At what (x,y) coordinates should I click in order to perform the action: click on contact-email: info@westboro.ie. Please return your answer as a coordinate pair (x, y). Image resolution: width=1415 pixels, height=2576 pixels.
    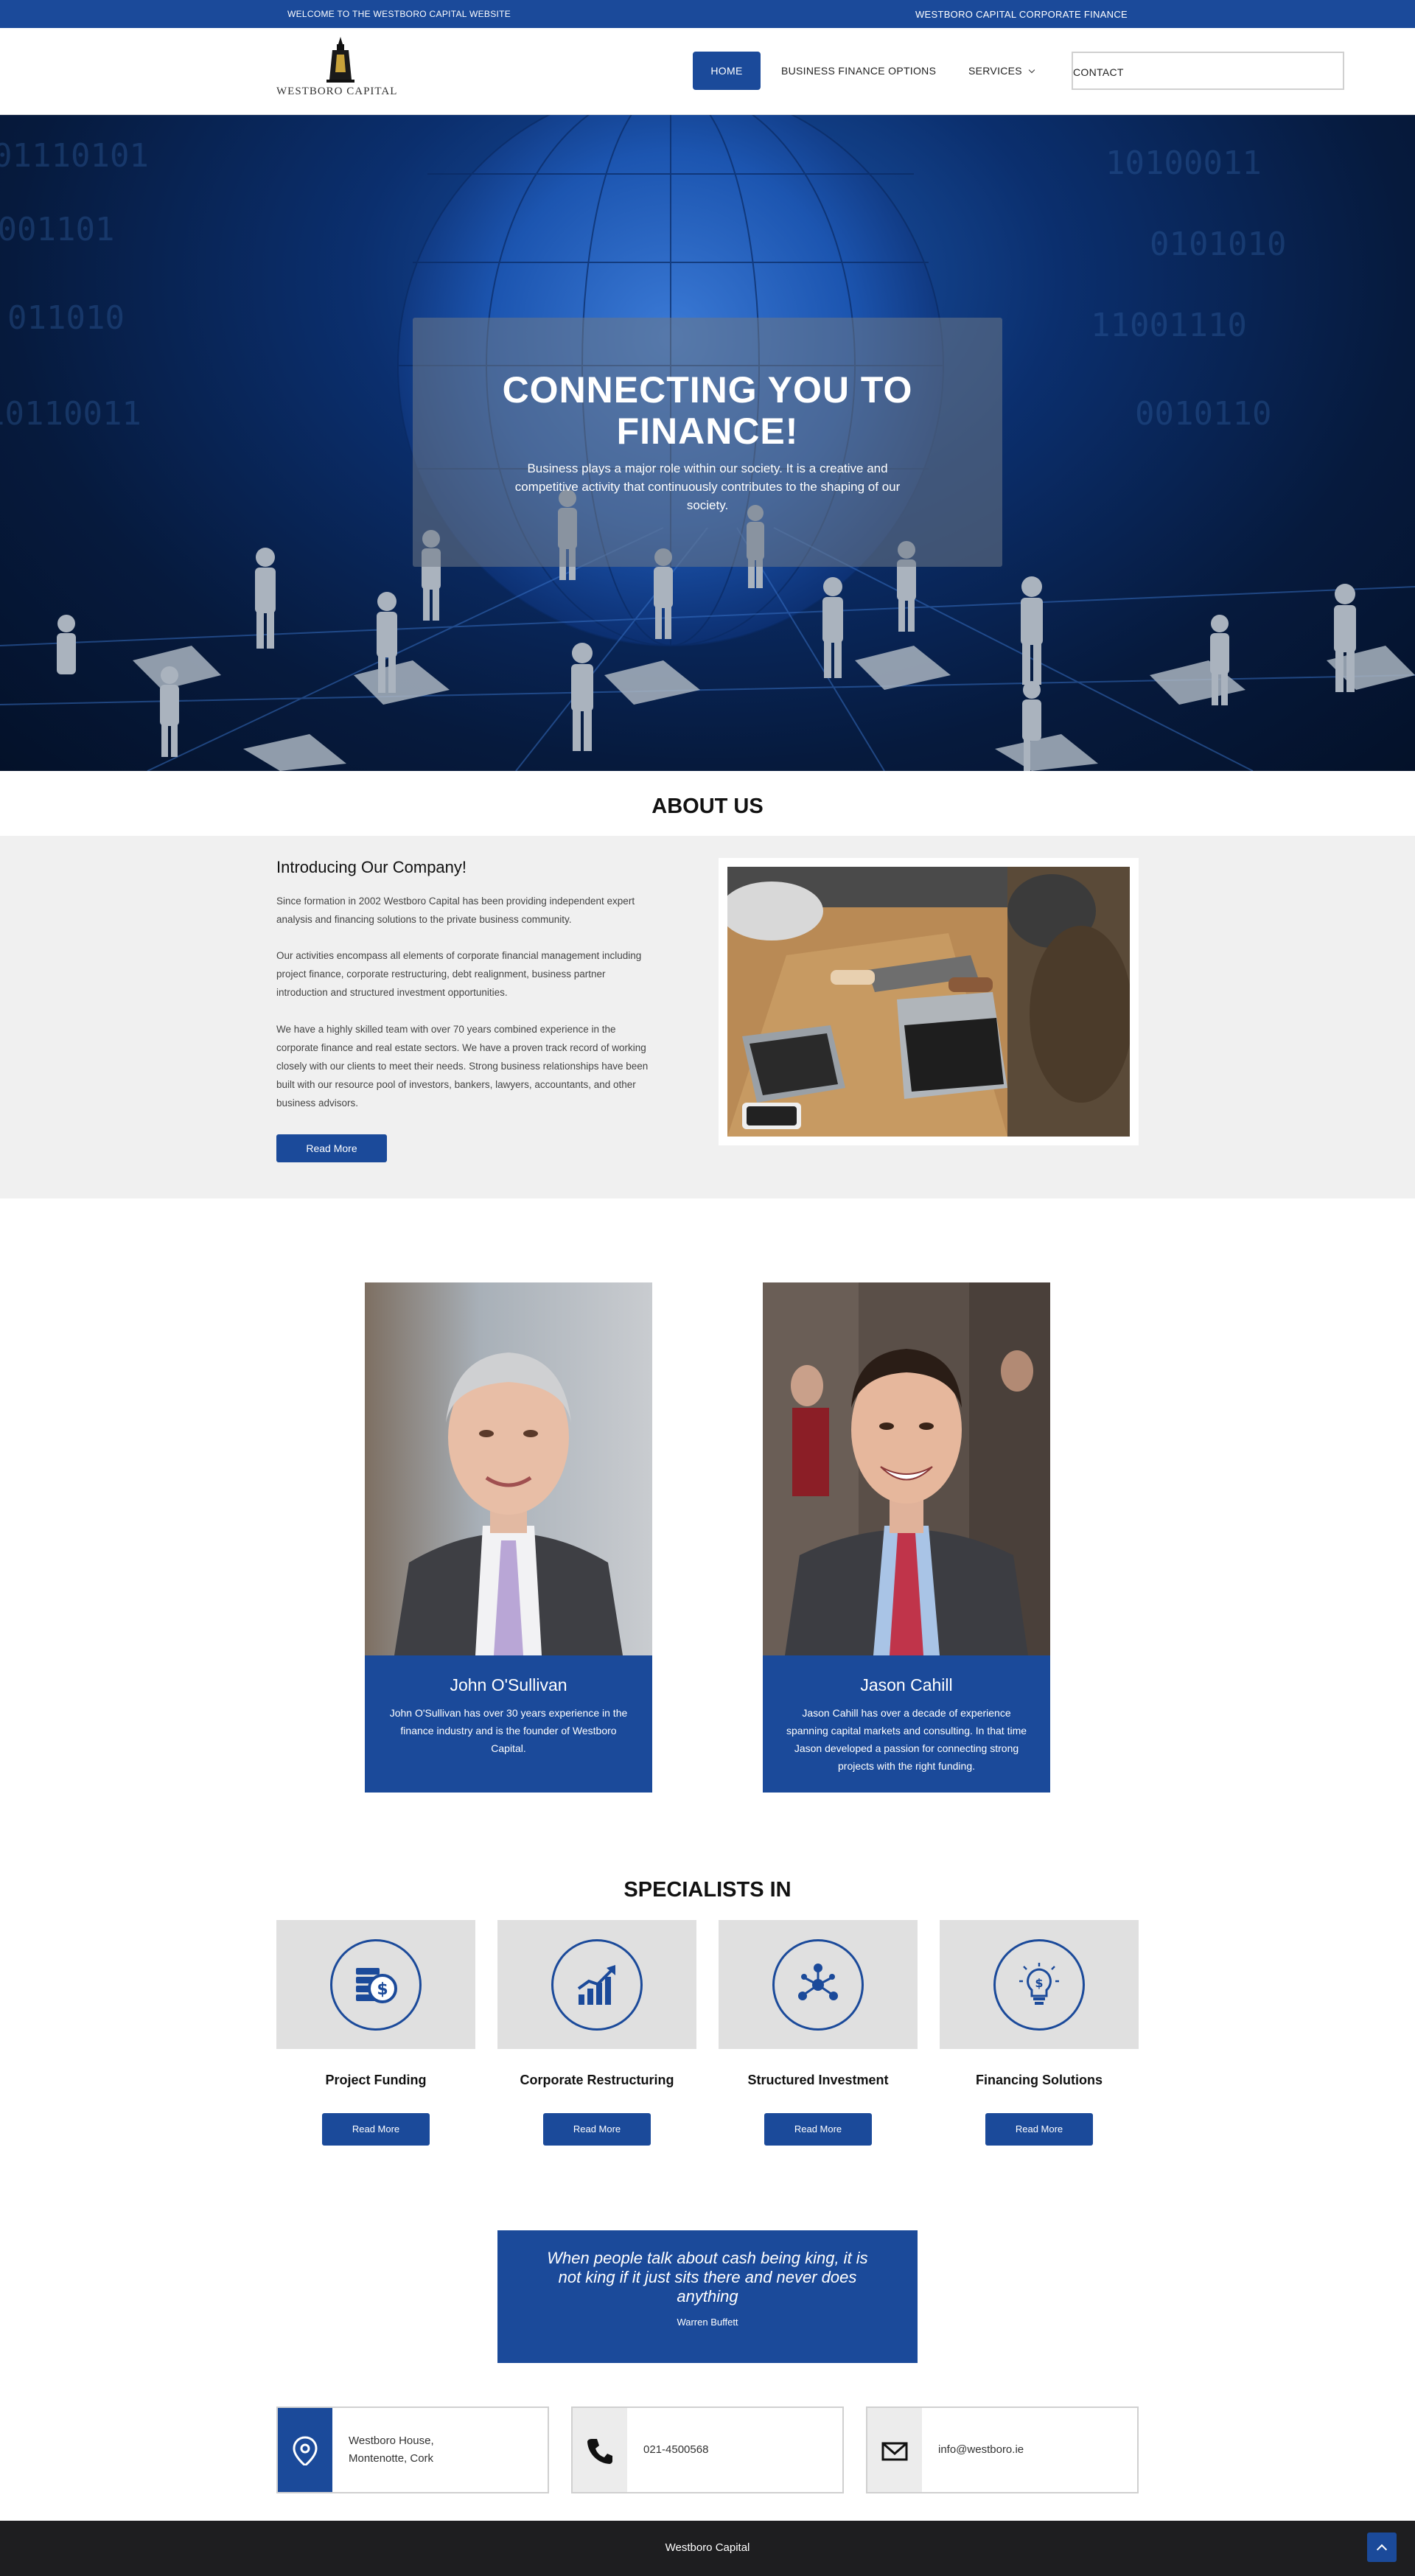
    Looking at the image, I should click on (1002, 2449).